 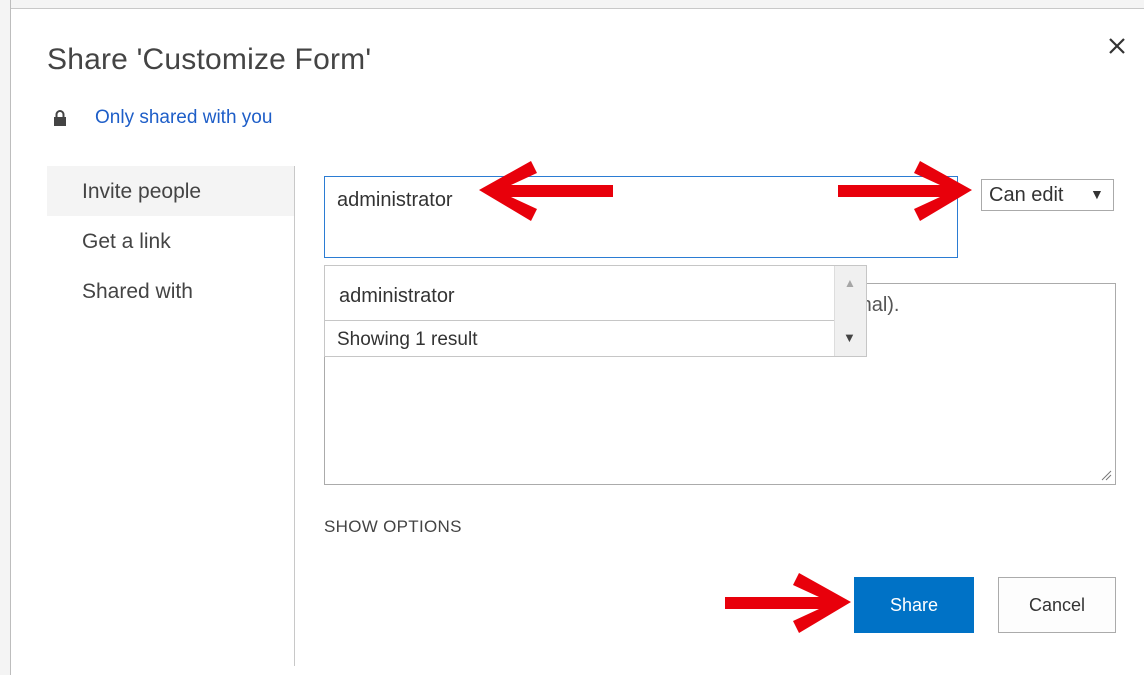 What do you see at coordinates (914, 605) in the screenshot?
I see `share-button: Share` at bounding box center [914, 605].